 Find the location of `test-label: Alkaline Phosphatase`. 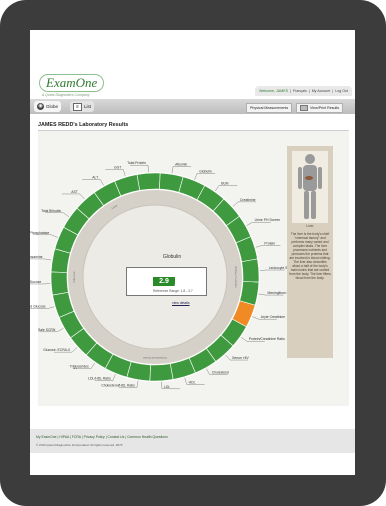

test-label: Alkaline Phosphatase is located at coordinates (39, 233).